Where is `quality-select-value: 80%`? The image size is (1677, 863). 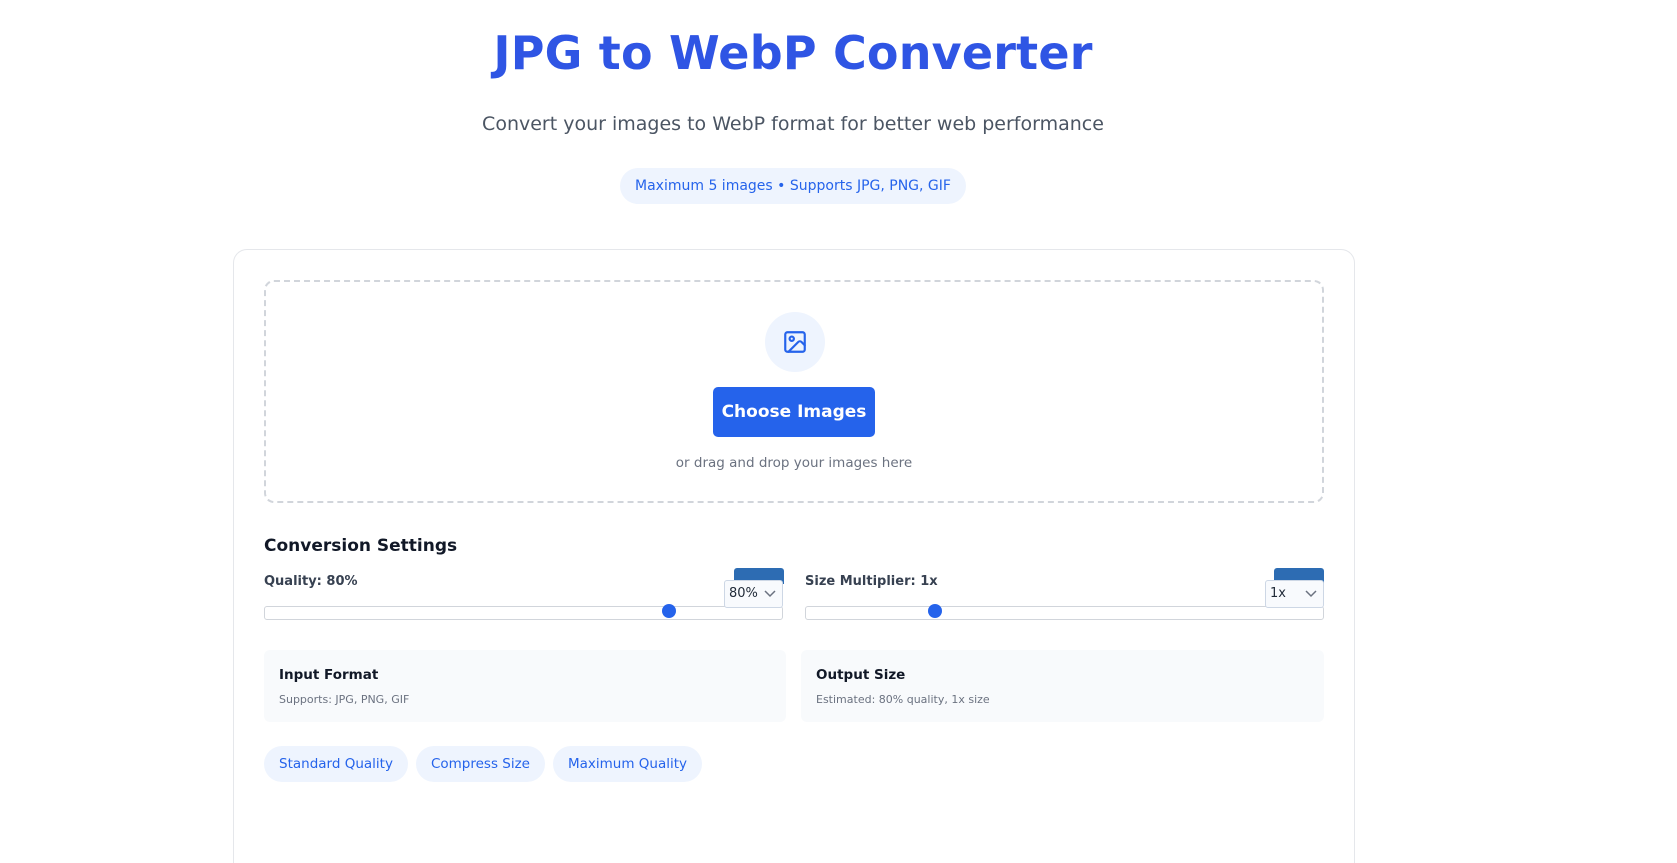 quality-select-value: 80% is located at coordinates (743, 593).